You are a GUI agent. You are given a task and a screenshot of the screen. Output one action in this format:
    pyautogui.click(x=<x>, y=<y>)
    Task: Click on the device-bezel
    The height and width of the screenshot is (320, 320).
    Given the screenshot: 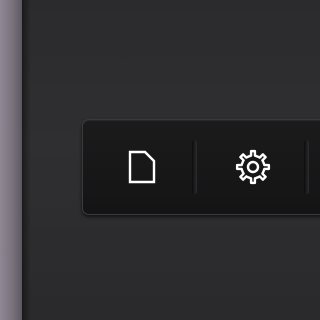 What is the action you would take?
    pyautogui.click(x=11, y=160)
    